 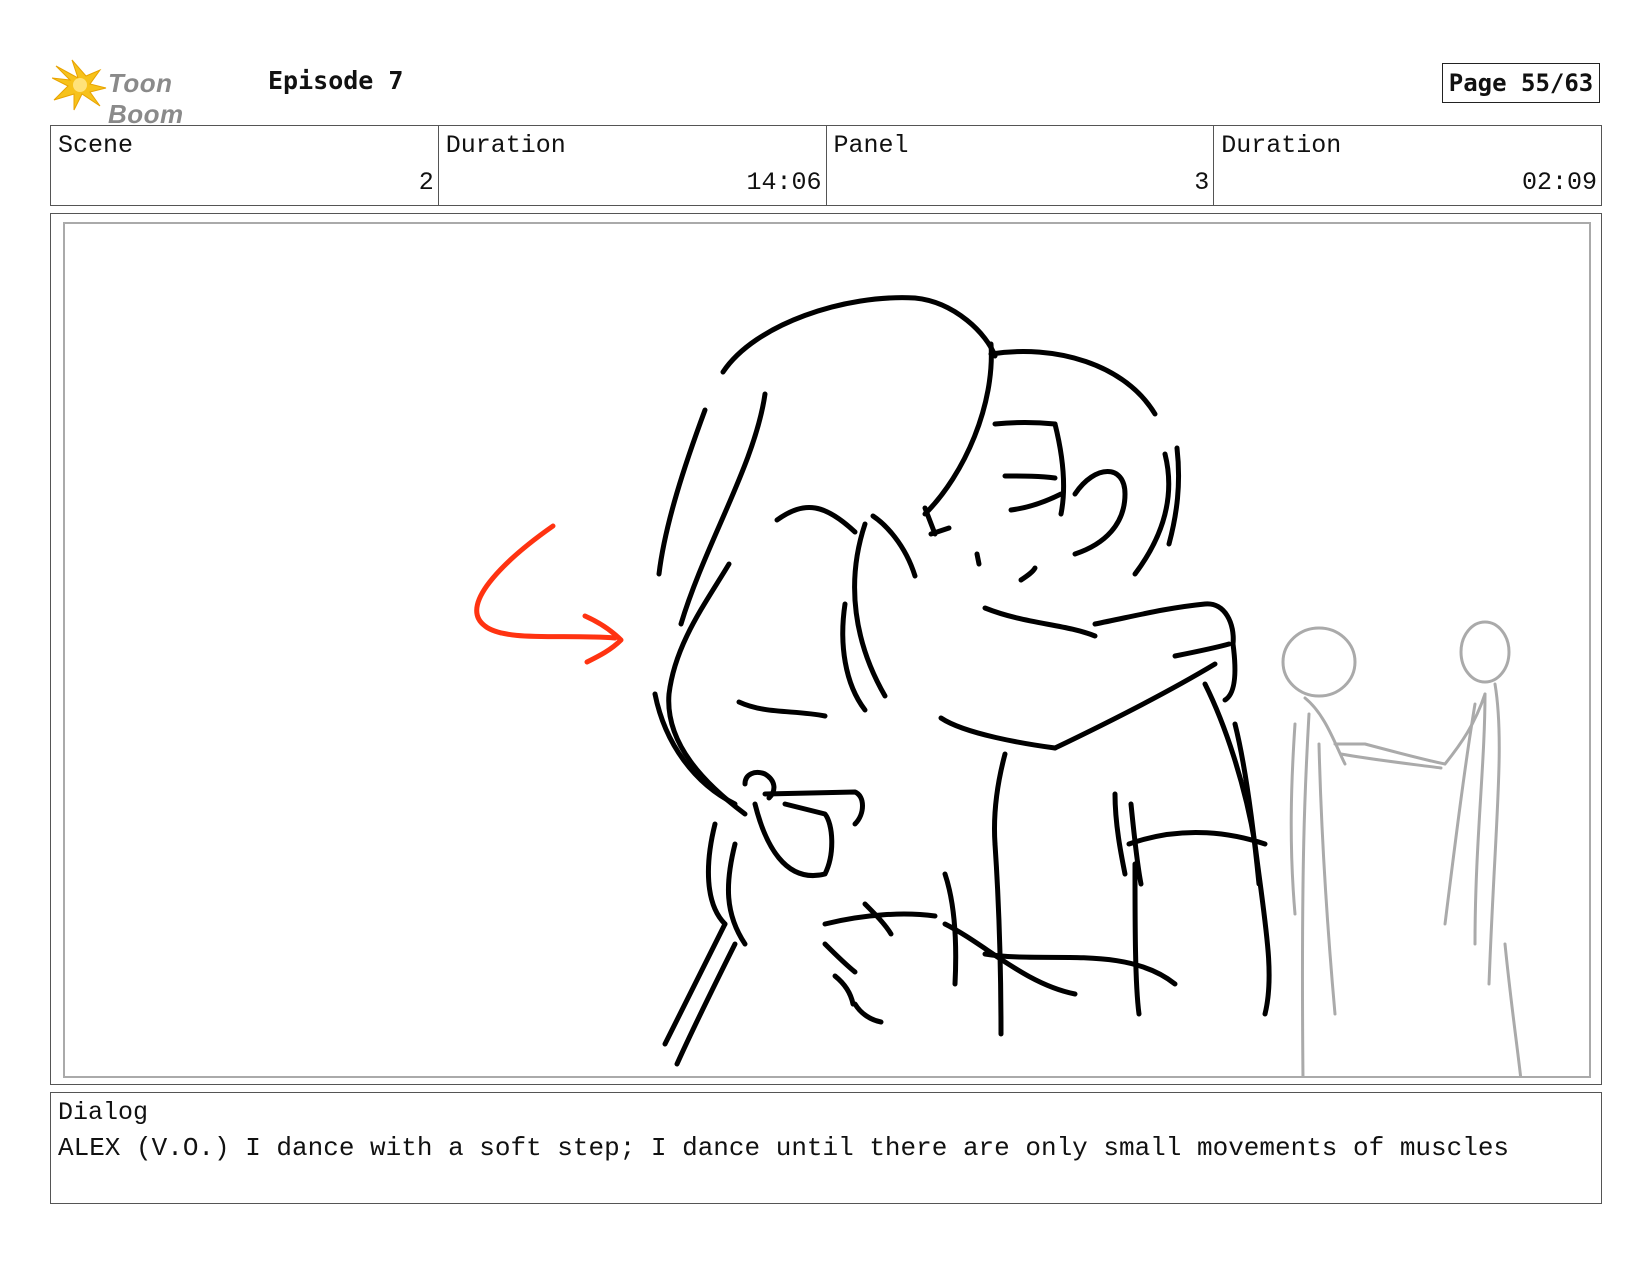 What do you see at coordinates (1021, 165) in the screenshot?
I see `panel-cell: Panel 3` at bounding box center [1021, 165].